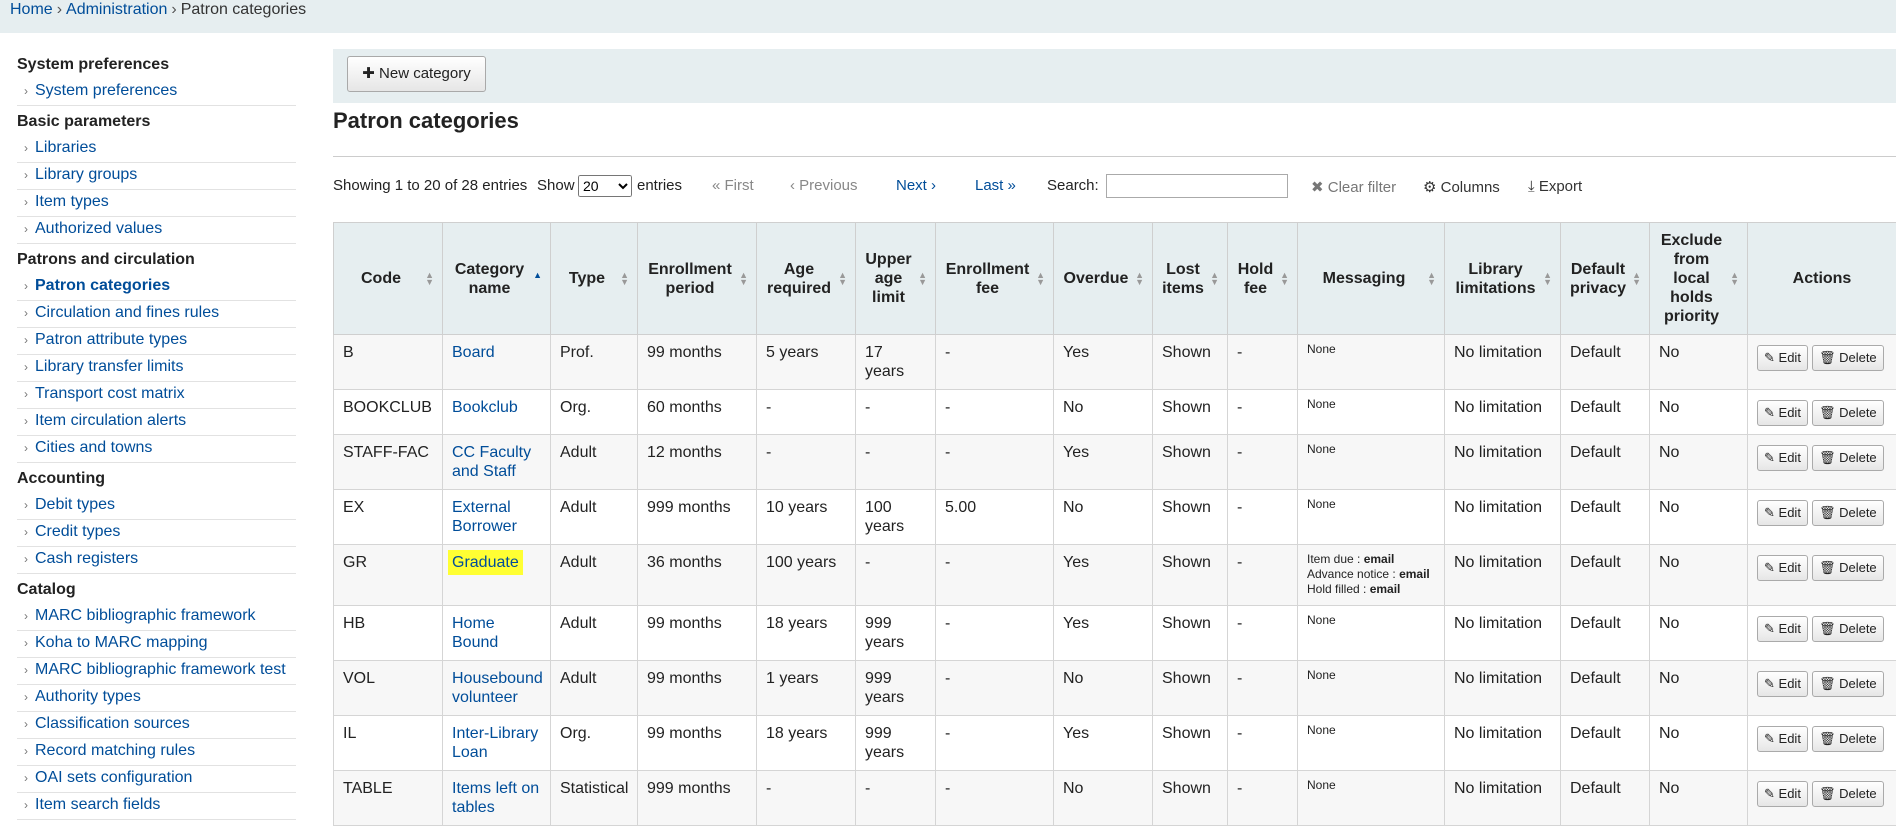 The height and width of the screenshot is (826, 1896). Describe the element at coordinates (110, 393) in the screenshot. I see `sidebar-link: Transport cost matrix` at that location.